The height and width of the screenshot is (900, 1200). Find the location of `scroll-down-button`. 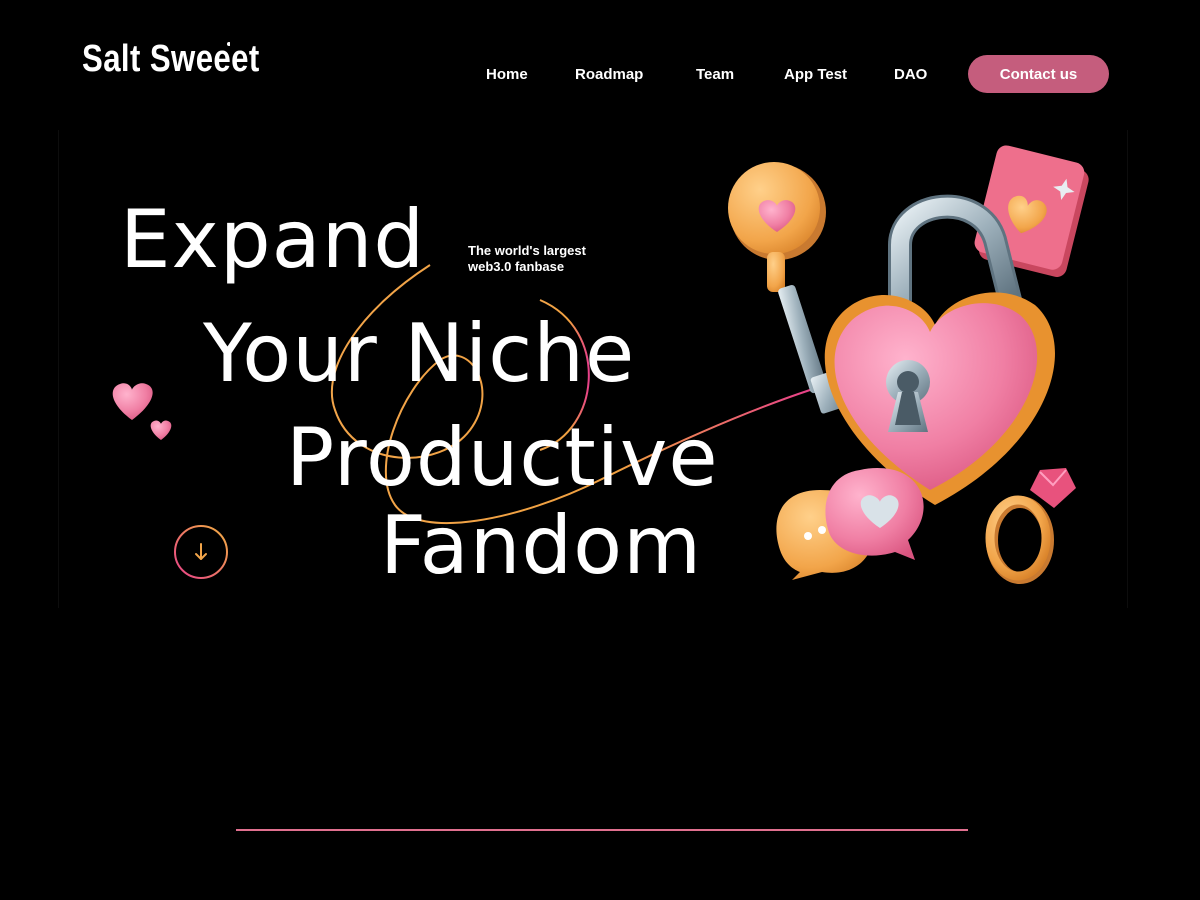

scroll-down-button is located at coordinates (201, 552).